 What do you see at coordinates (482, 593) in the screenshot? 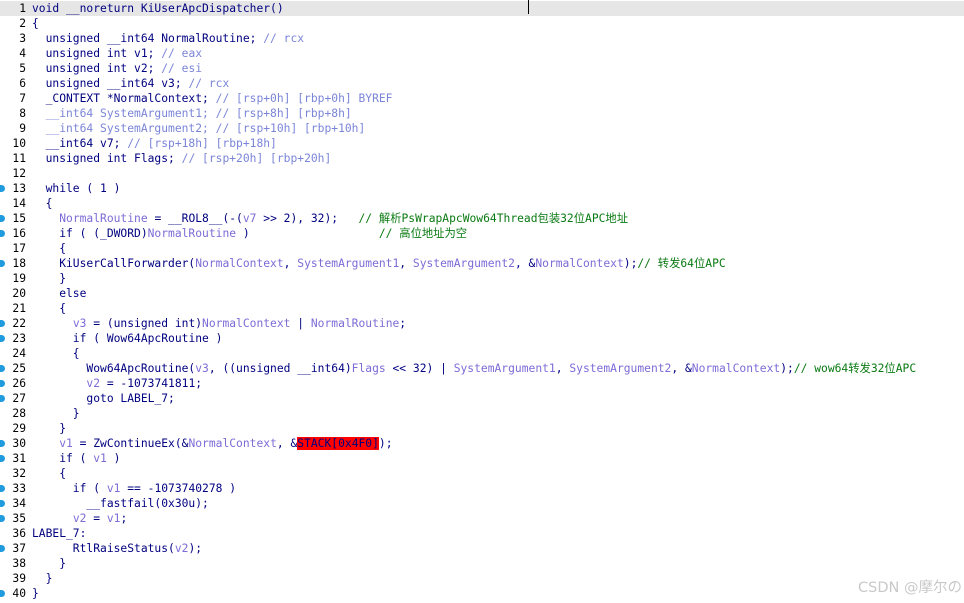
I see `code-line: 40}` at bounding box center [482, 593].